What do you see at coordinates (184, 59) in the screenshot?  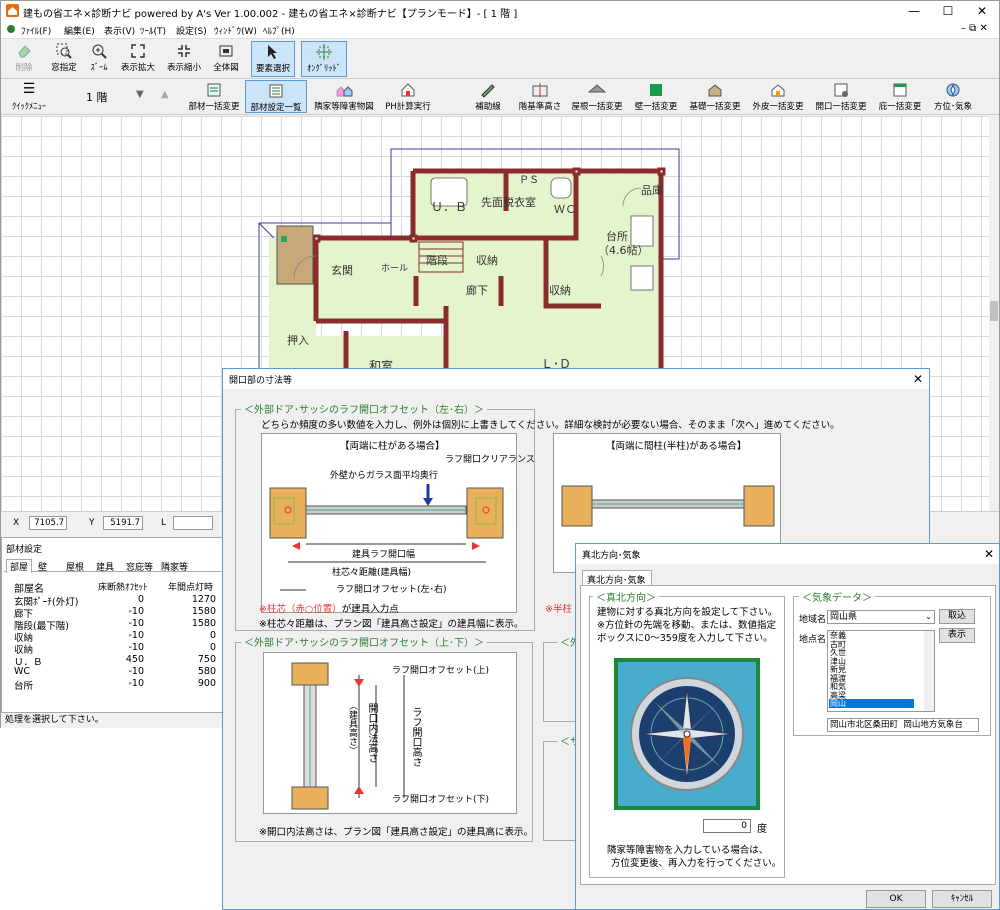 I see `zoom-out-button: 表示縮小` at bounding box center [184, 59].